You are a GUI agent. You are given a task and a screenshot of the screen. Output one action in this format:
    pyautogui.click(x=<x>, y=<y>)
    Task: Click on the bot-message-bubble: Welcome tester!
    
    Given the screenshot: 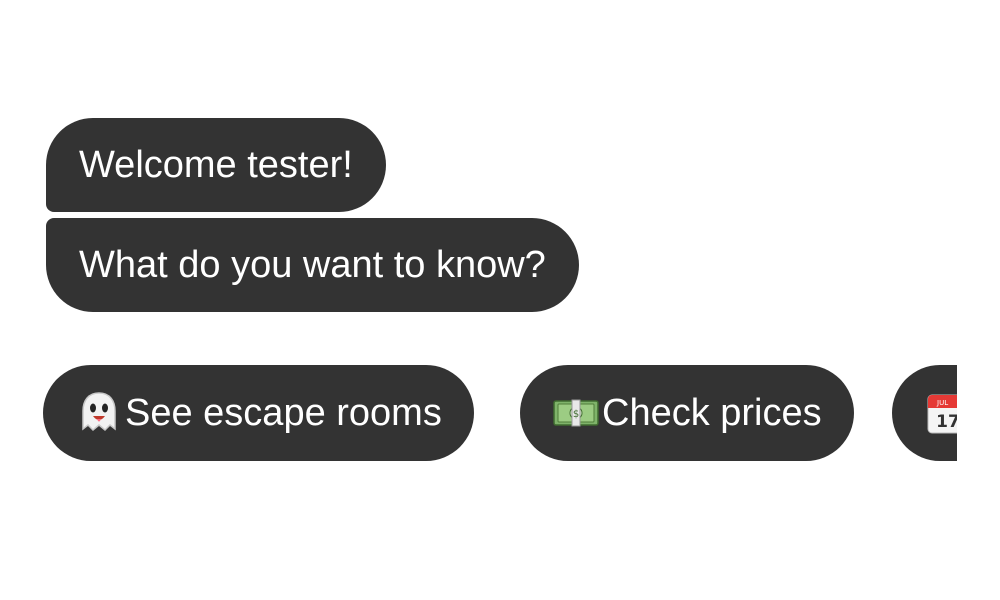 What is the action you would take?
    pyautogui.click(x=216, y=165)
    